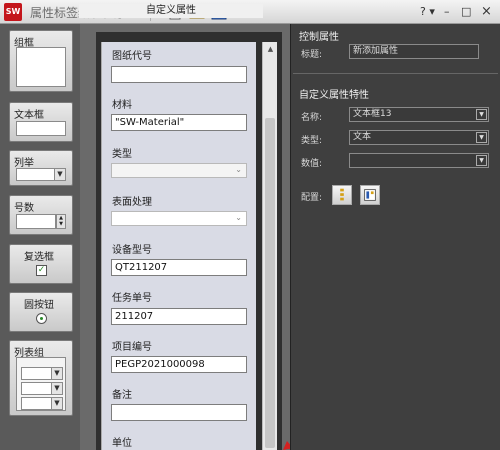 Image resolution: width=500 pixels, height=450 pixels. What do you see at coordinates (312, 118) in the screenshot?
I see `name-label: 名称:` at bounding box center [312, 118].